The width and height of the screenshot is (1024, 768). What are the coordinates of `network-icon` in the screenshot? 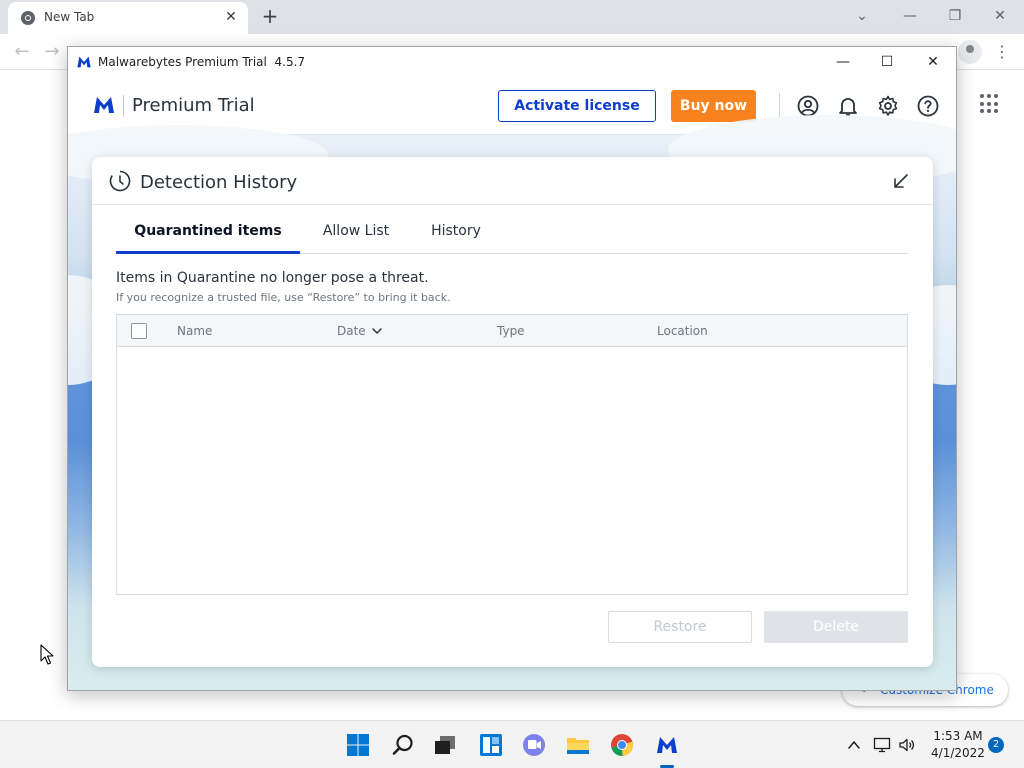 It's located at (882, 745).